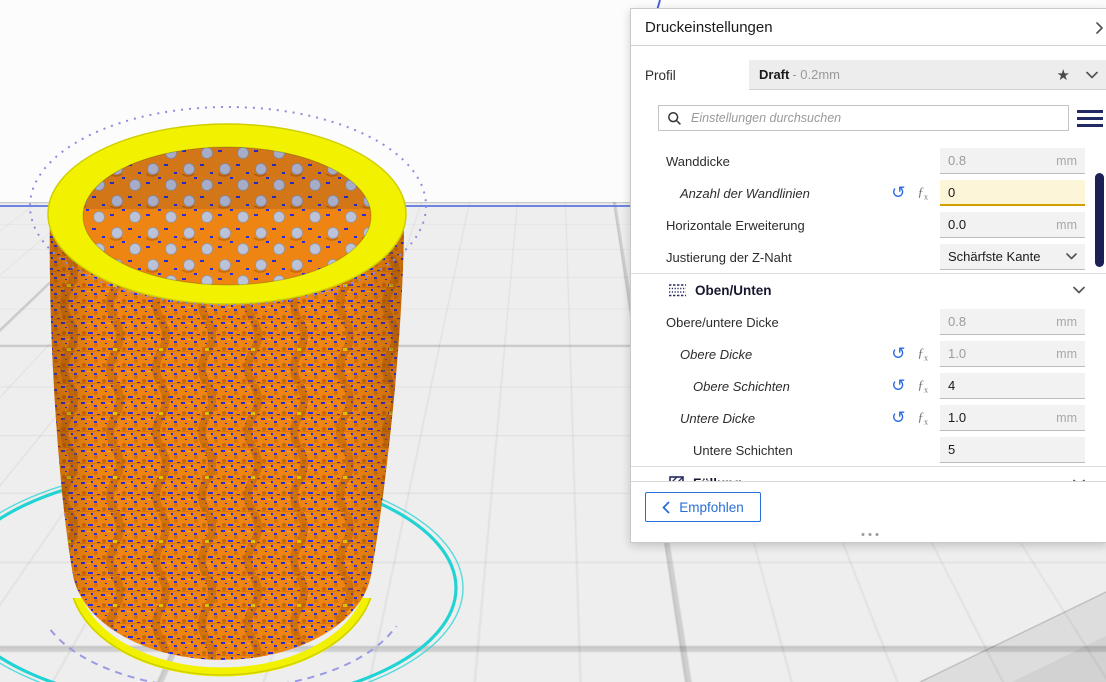 The height and width of the screenshot is (682, 1106). I want to click on recommended-mode-button: Empfohlen, so click(703, 507).